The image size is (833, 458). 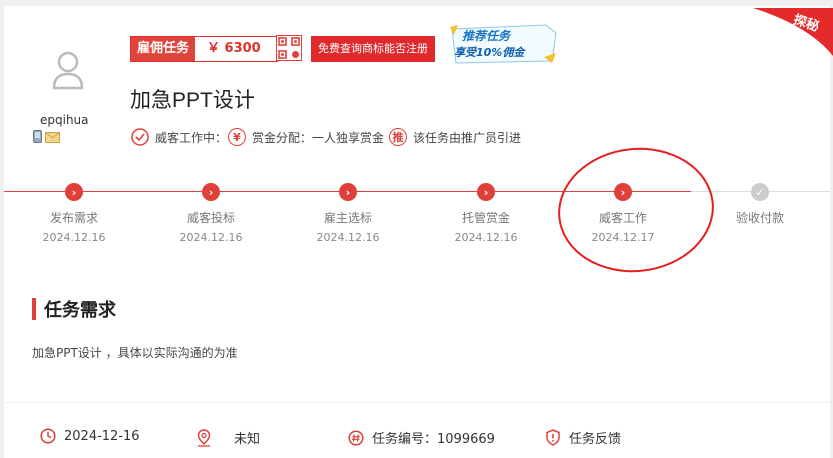 I want to click on step-name: 发布需求, so click(x=73, y=218).